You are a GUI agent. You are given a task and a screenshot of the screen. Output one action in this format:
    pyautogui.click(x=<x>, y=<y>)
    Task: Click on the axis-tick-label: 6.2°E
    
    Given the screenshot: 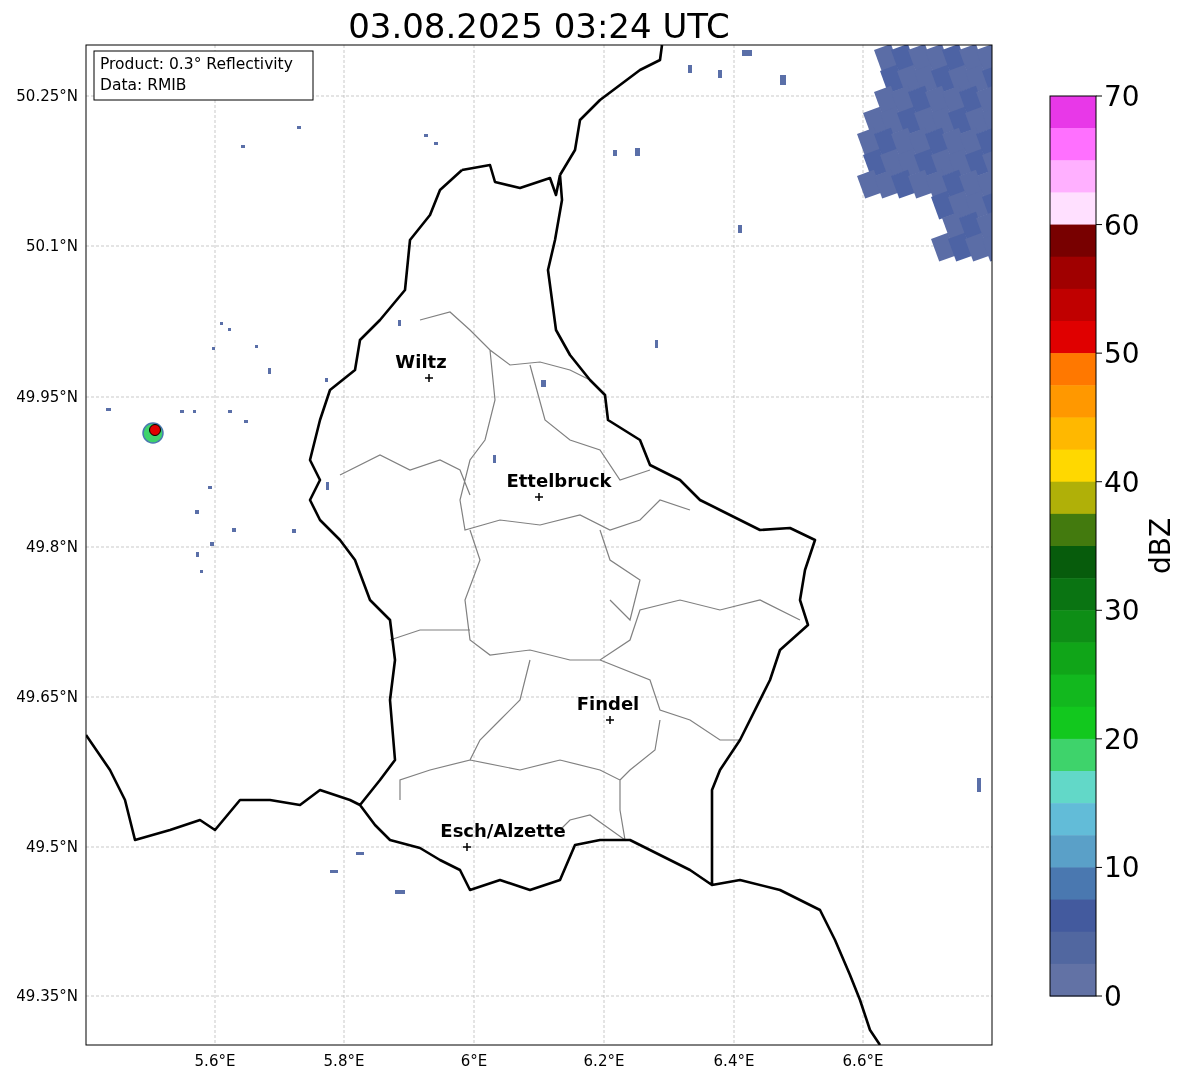 What is the action you would take?
    pyautogui.click(x=604, y=1061)
    